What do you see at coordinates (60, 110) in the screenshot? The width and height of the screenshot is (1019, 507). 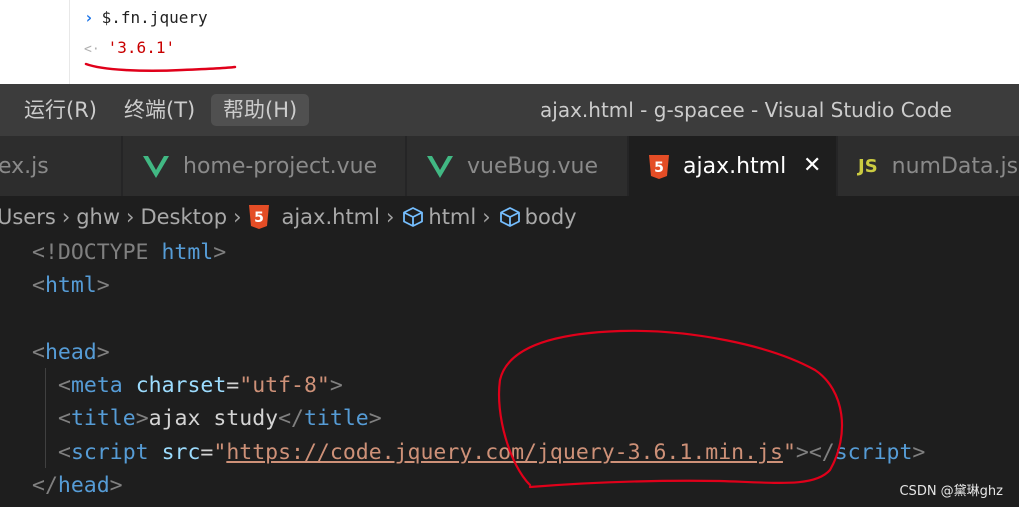 I see `menu-run: 运行(R)` at bounding box center [60, 110].